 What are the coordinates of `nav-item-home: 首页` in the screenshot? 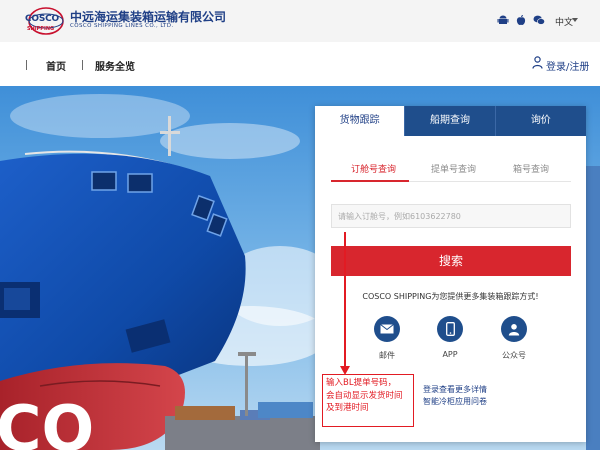 It's located at (56, 65).